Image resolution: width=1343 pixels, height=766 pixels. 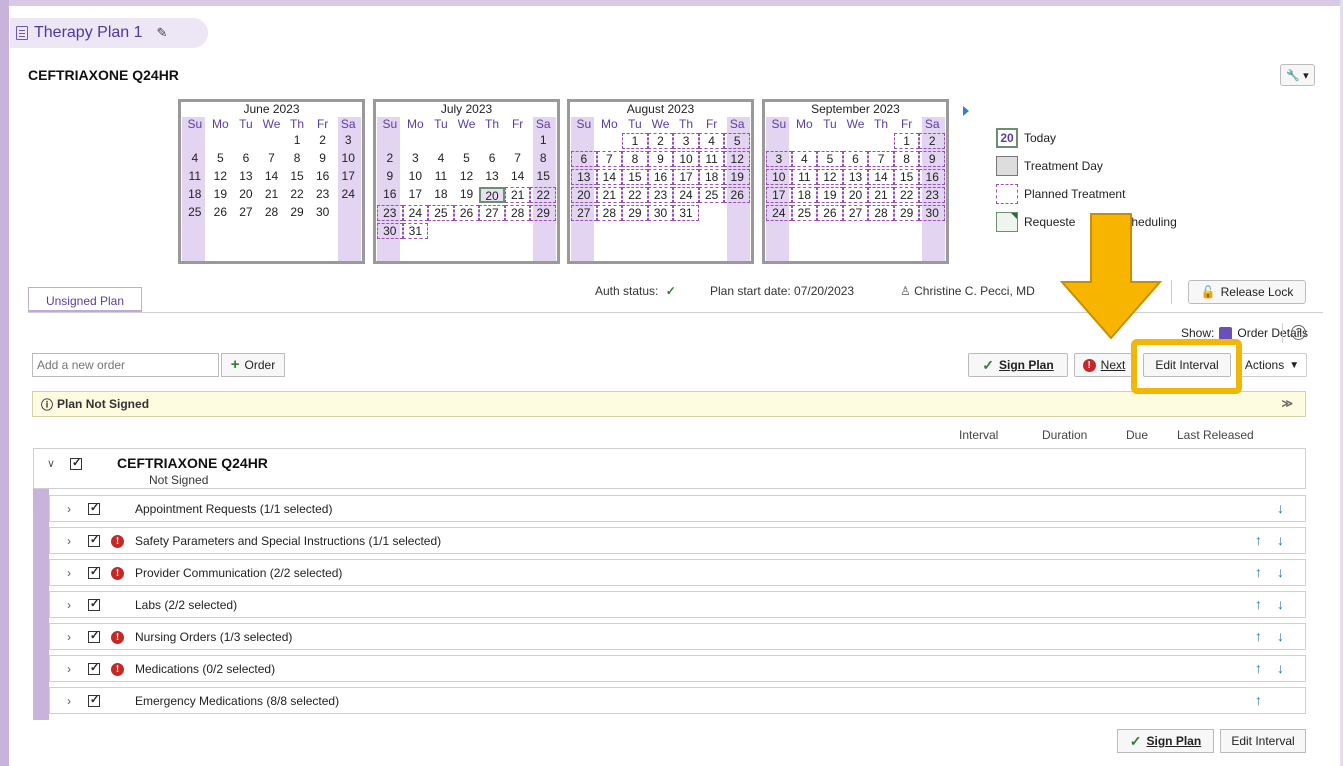 What do you see at coordinates (635, 159) in the screenshot?
I see `calendar-day: 8` at bounding box center [635, 159].